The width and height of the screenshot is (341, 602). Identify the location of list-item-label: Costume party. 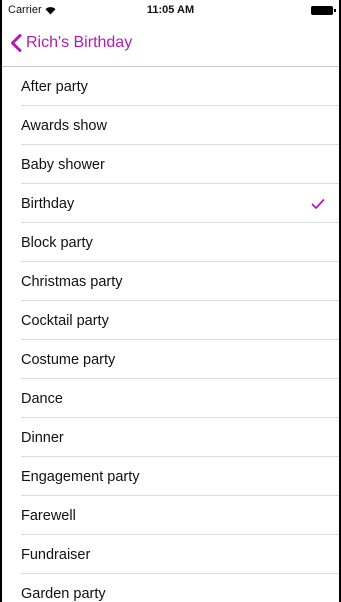
(68, 359).